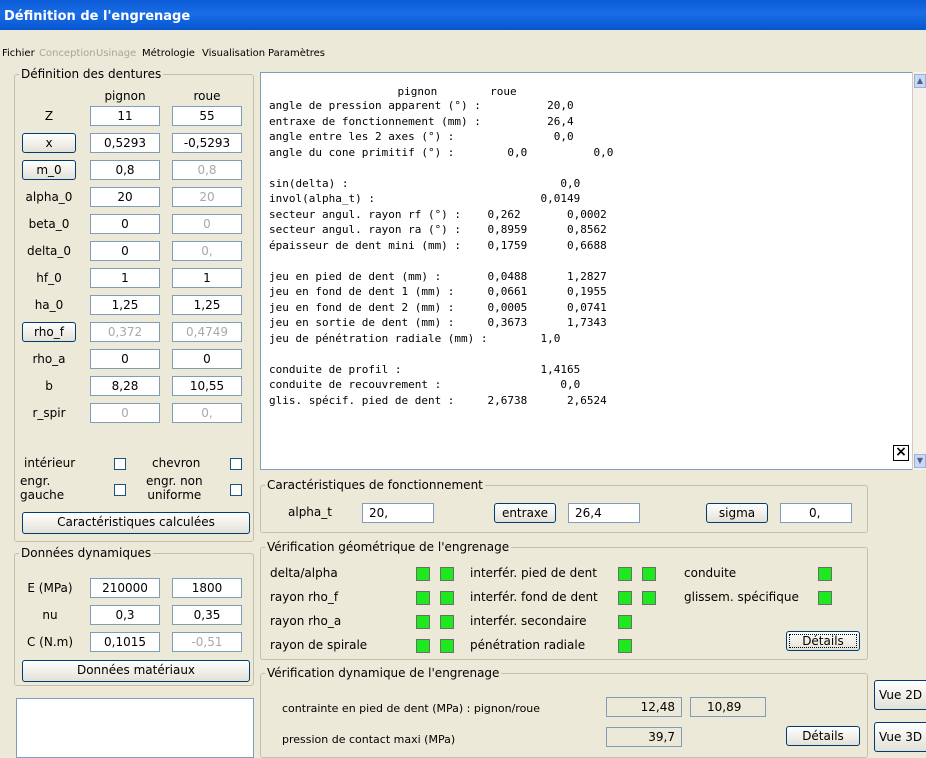 The height and width of the screenshot is (758, 926). Describe the element at coordinates (67, 53) in the screenshot. I see `menu-conception: Conception` at that location.